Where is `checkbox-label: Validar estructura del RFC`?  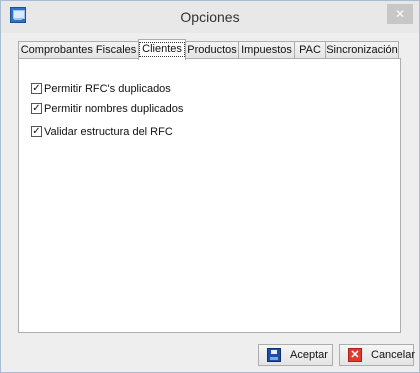 checkbox-label: Validar estructura del RFC is located at coordinates (108, 132).